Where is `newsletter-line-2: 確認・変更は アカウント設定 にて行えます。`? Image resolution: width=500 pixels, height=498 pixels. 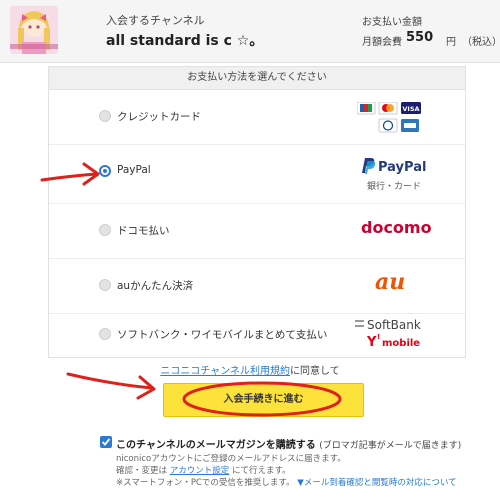
newsletter-line-2: 確認・変更は アカウント設定 にて行えます。 is located at coordinates (286, 471).